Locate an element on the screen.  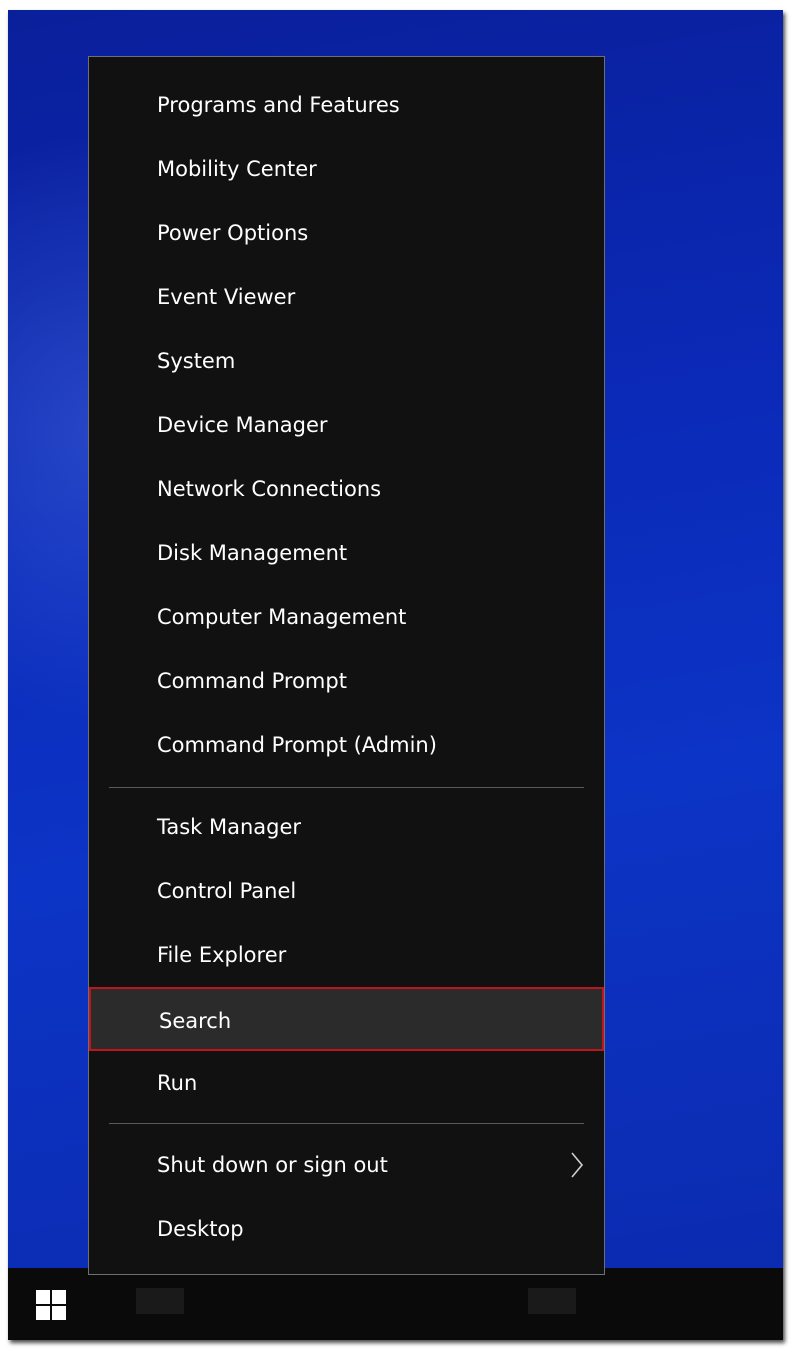
menu-item-shut-down-or-sign-out: Shut down or sign out is located at coordinates (346, 1165).